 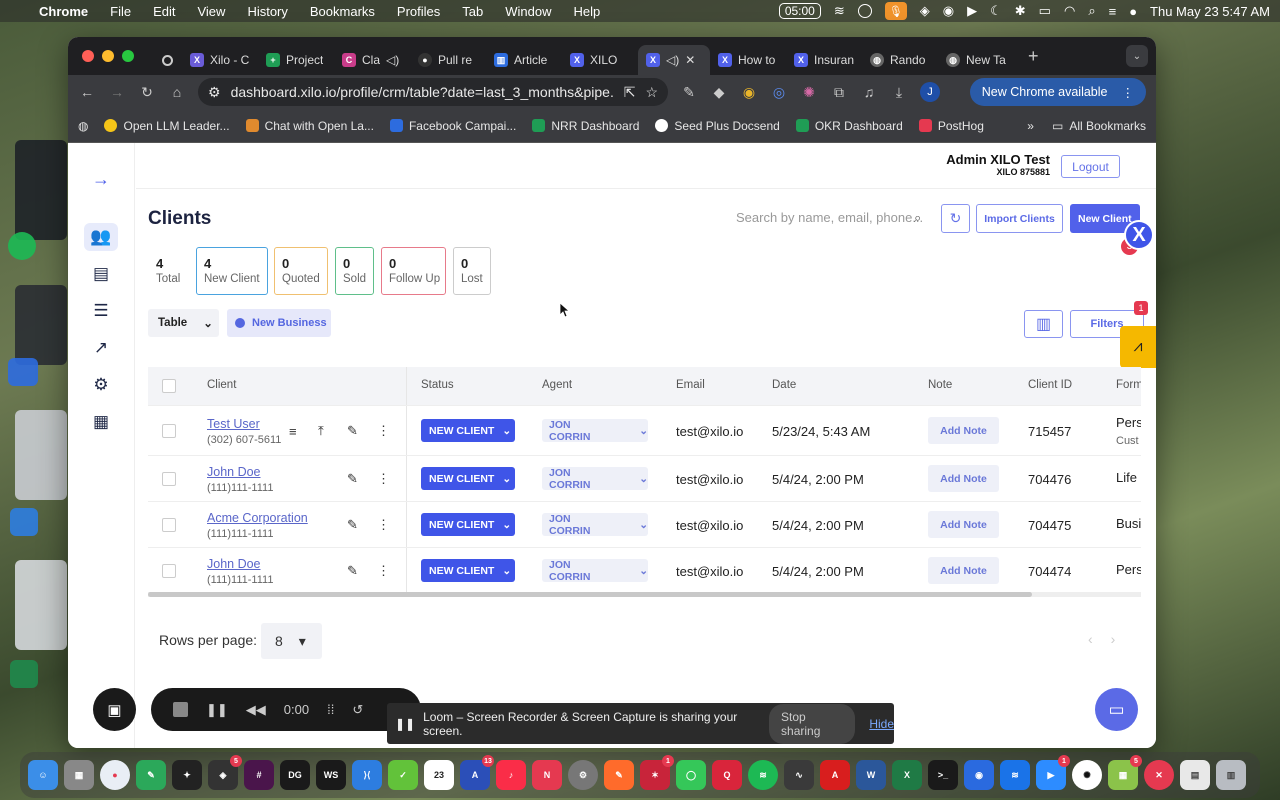 What do you see at coordinates (211, 11) in the screenshot?
I see `menu-view: View` at bounding box center [211, 11].